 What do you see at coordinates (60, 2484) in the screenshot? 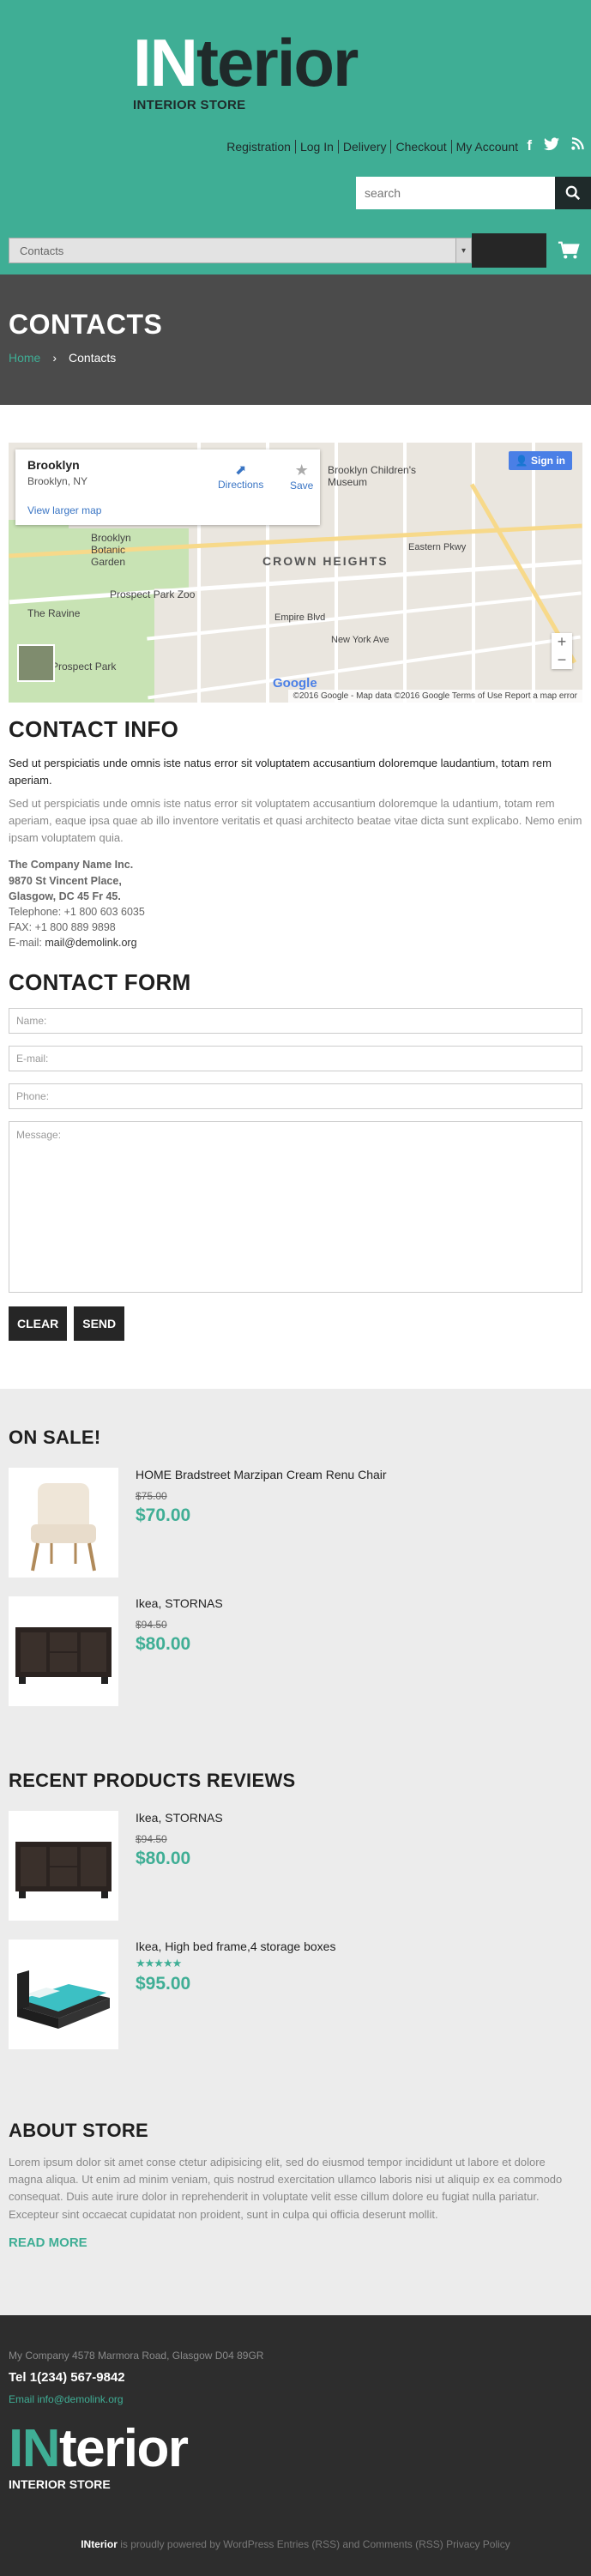
I see `footer-logo-subtitle: INTERIOR STORE` at bounding box center [60, 2484].